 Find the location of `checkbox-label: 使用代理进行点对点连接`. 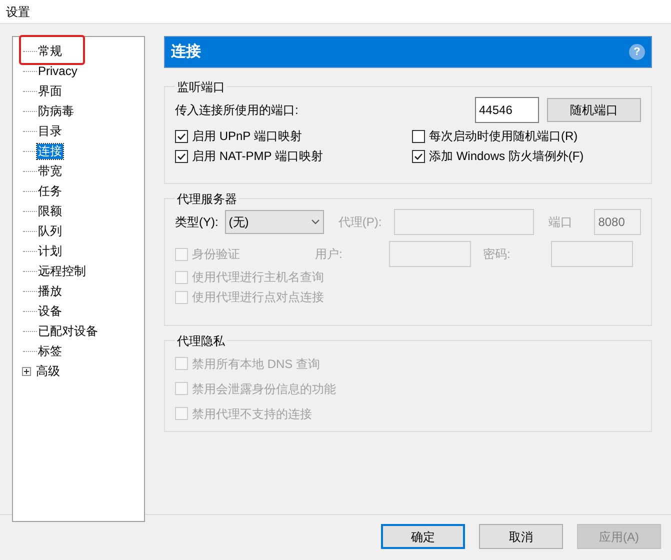

checkbox-label: 使用代理进行点对点连接 is located at coordinates (258, 297).